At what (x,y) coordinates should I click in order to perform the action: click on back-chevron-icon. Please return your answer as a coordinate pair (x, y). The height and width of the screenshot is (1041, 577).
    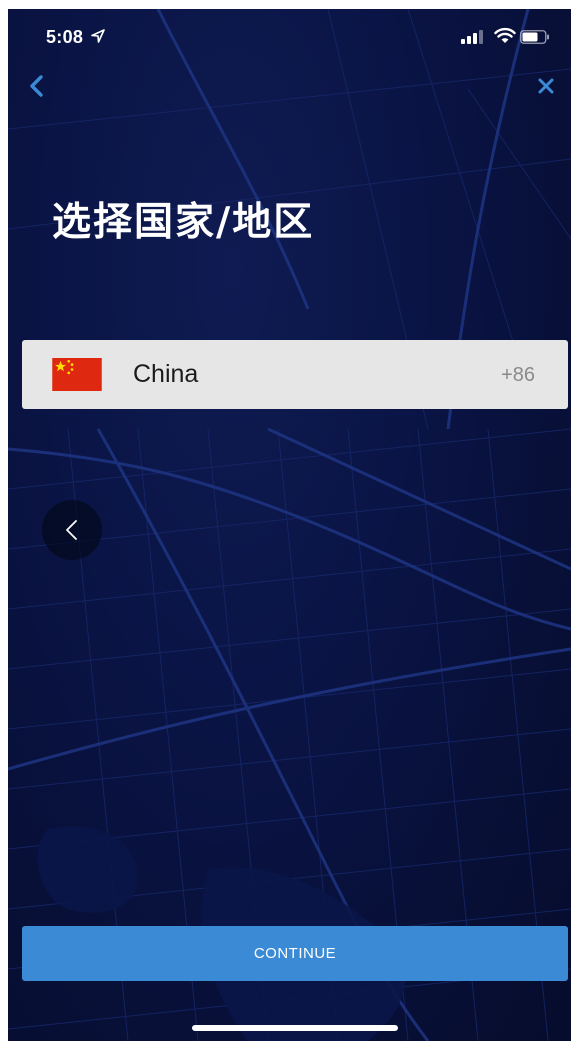
    Looking at the image, I should click on (37, 86).